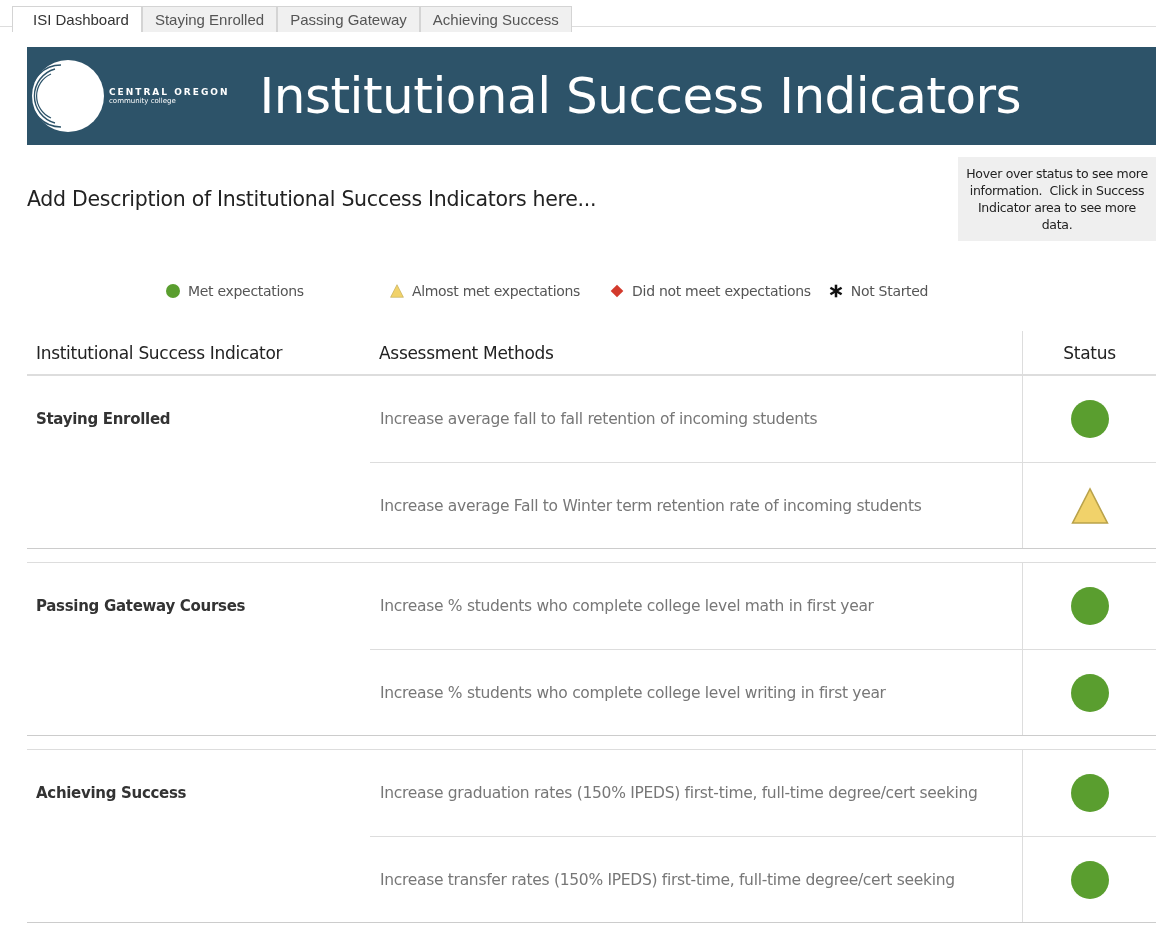 The height and width of the screenshot is (926, 1166). I want to click on legend-label: Not Started, so click(889, 291).